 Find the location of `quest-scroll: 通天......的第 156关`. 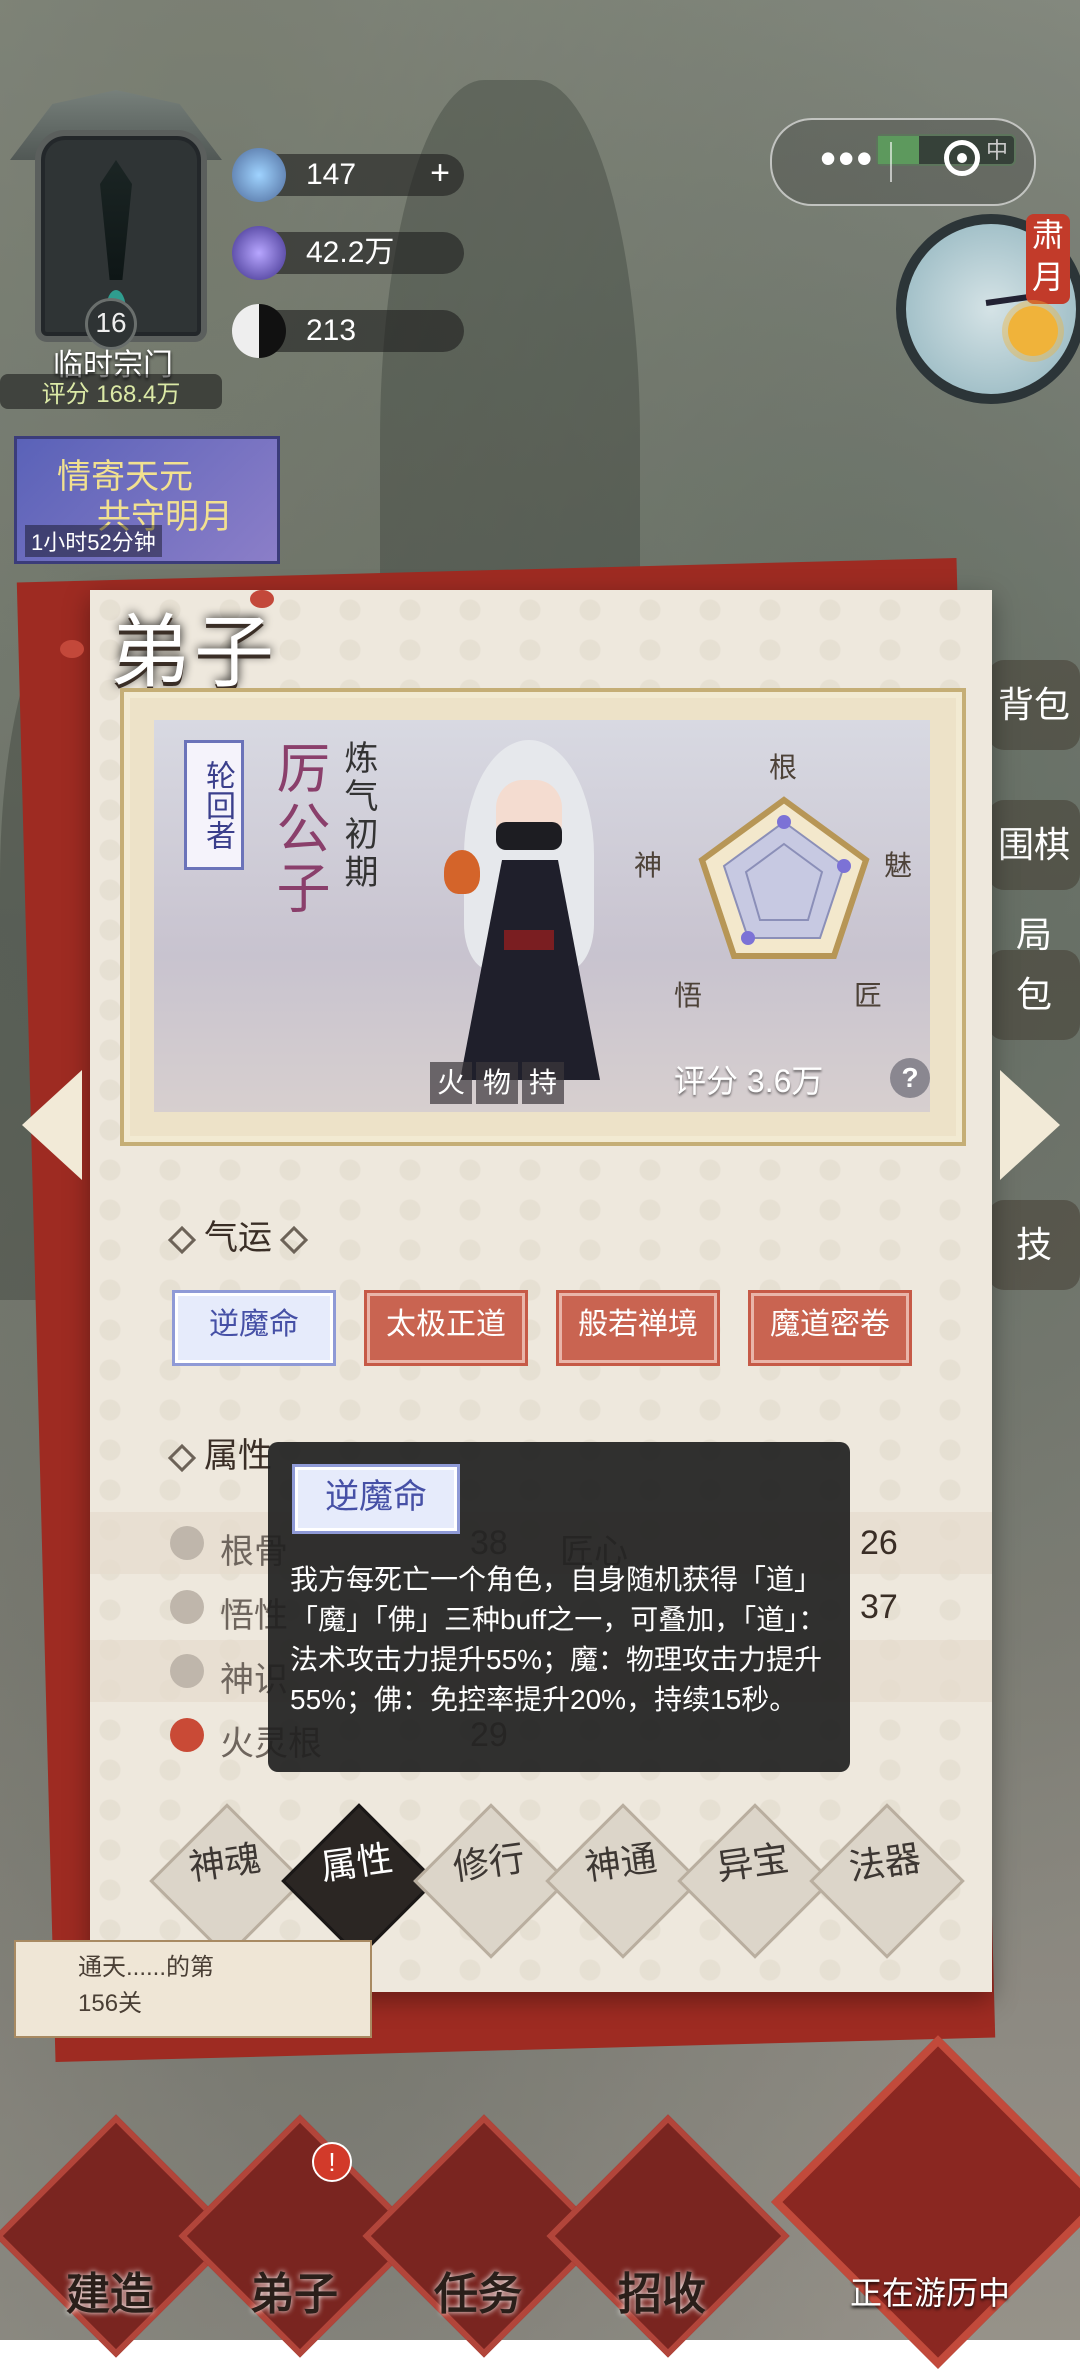

quest-scroll: 通天......的第 156关 is located at coordinates (193, 1989).